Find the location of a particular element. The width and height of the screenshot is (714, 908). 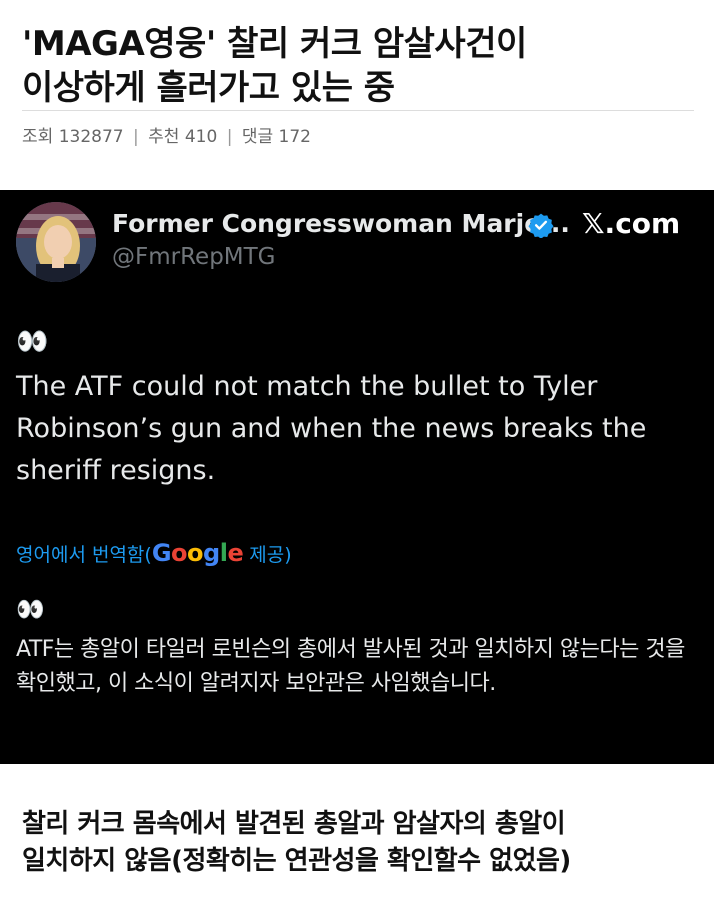

views-count: 132877 is located at coordinates (91, 137).